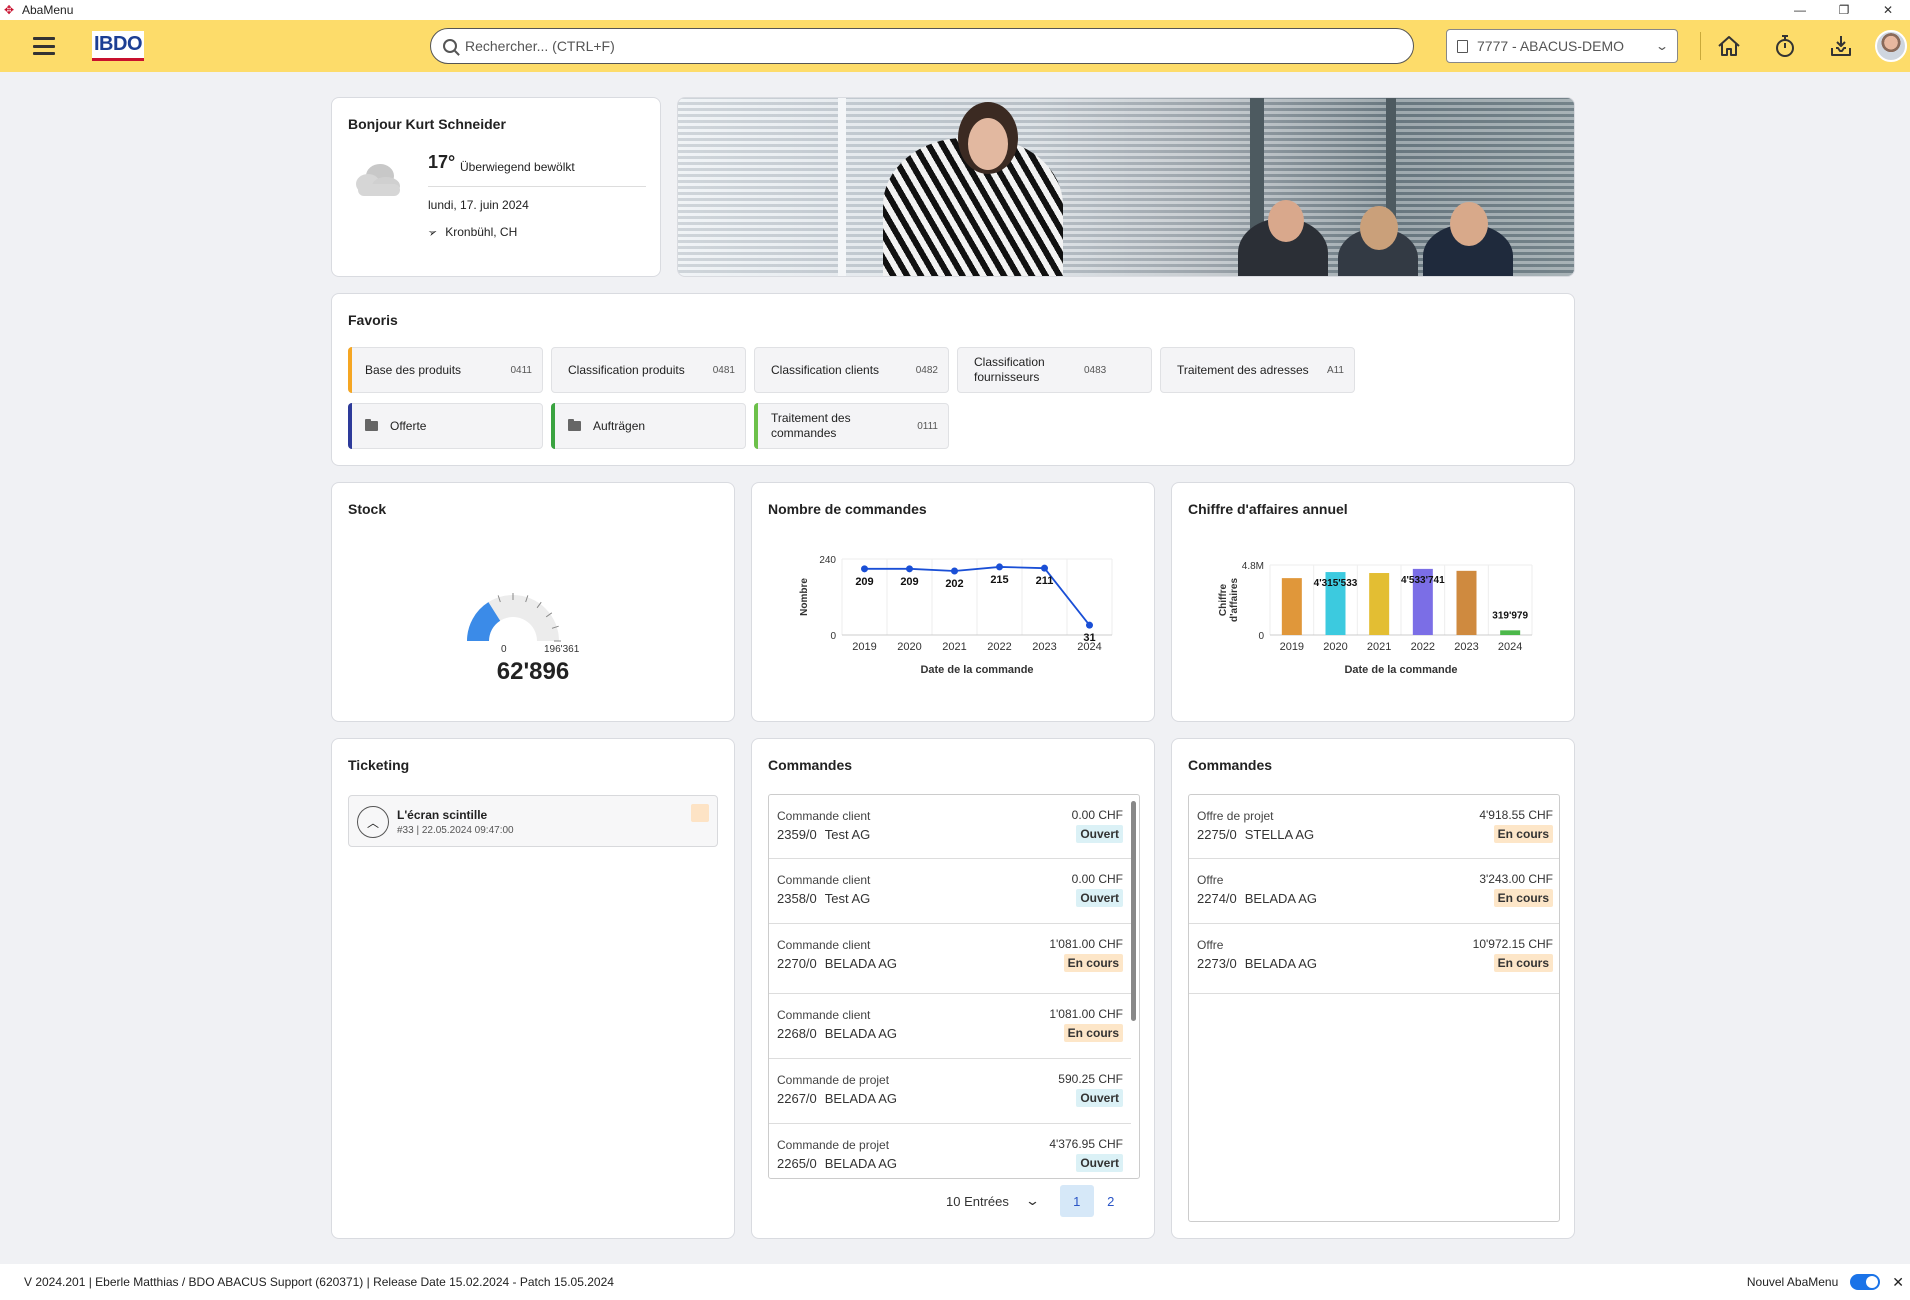 The height and width of the screenshot is (1300, 1910). Describe the element at coordinates (1888, 10) in the screenshot. I see `close-window-button: ✕` at that location.